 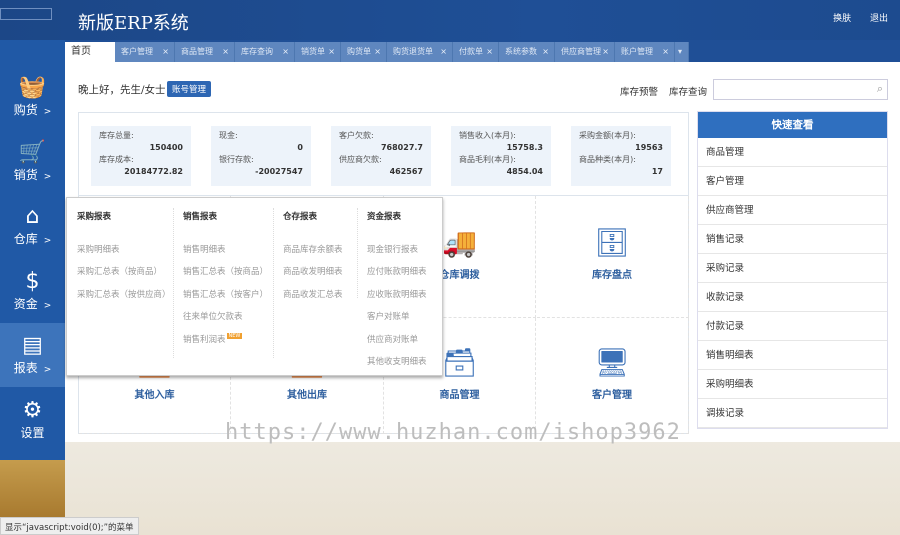 What do you see at coordinates (225, 276) in the screenshot?
I see `report-menu-item: 销售汇总表（按商品）` at bounding box center [225, 276].